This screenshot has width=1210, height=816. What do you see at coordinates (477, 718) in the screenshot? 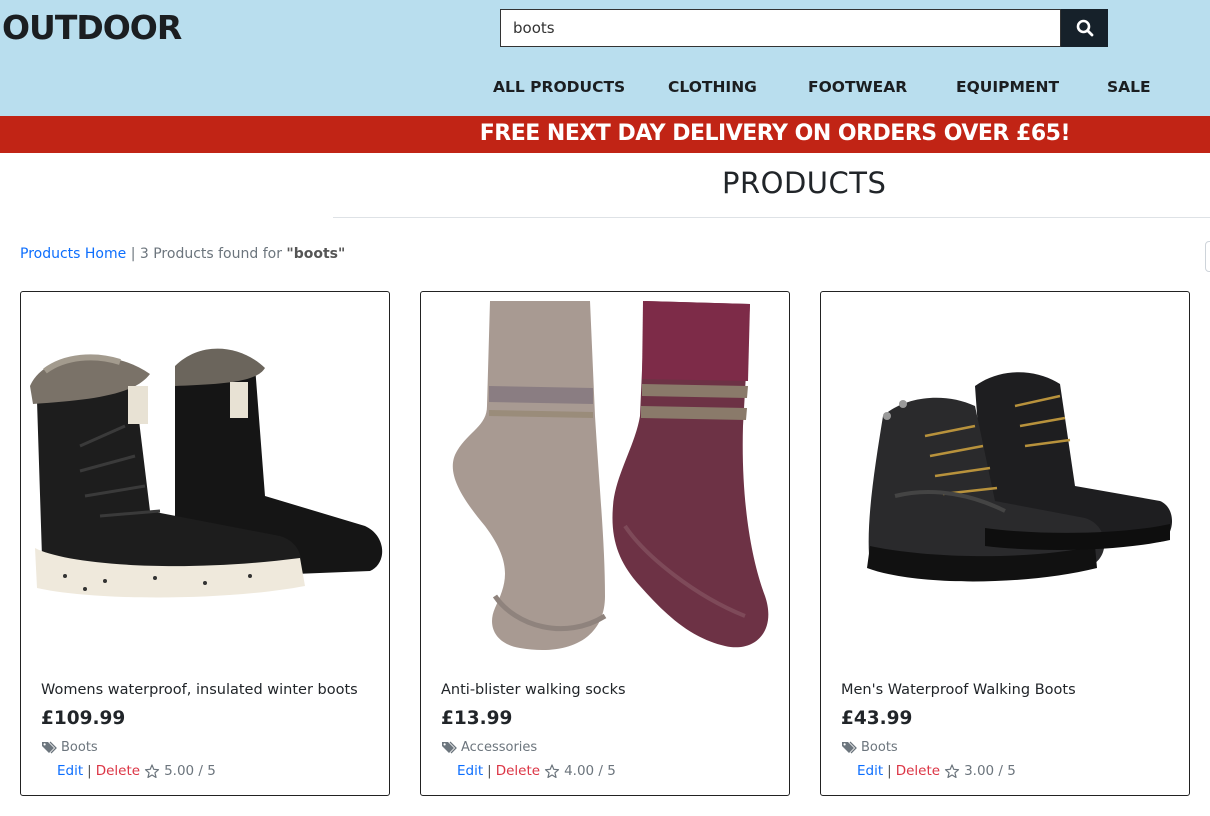
I see `product-price: £13.99` at bounding box center [477, 718].